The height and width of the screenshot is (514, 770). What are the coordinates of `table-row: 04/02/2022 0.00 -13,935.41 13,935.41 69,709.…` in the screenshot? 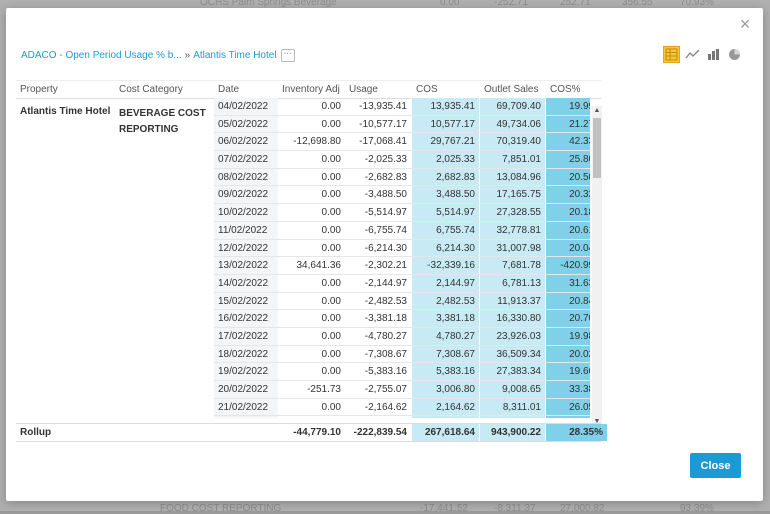 It's located at (402, 107).